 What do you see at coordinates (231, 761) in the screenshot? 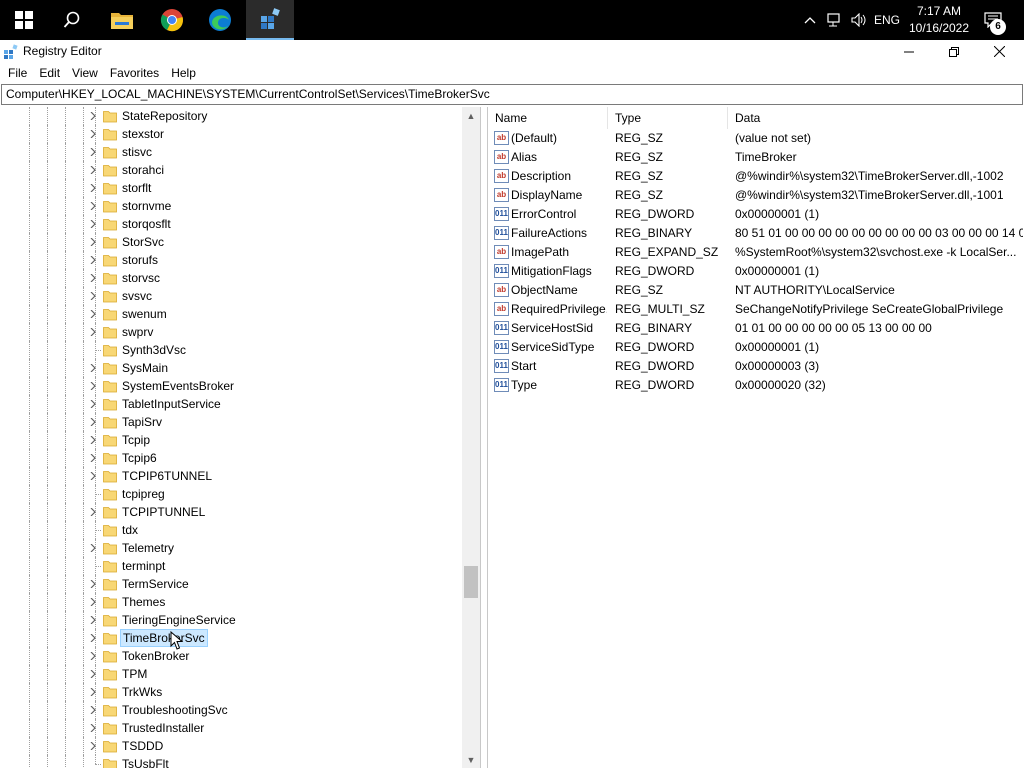
I see `tree-item: TsUsbFlt` at bounding box center [231, 761].